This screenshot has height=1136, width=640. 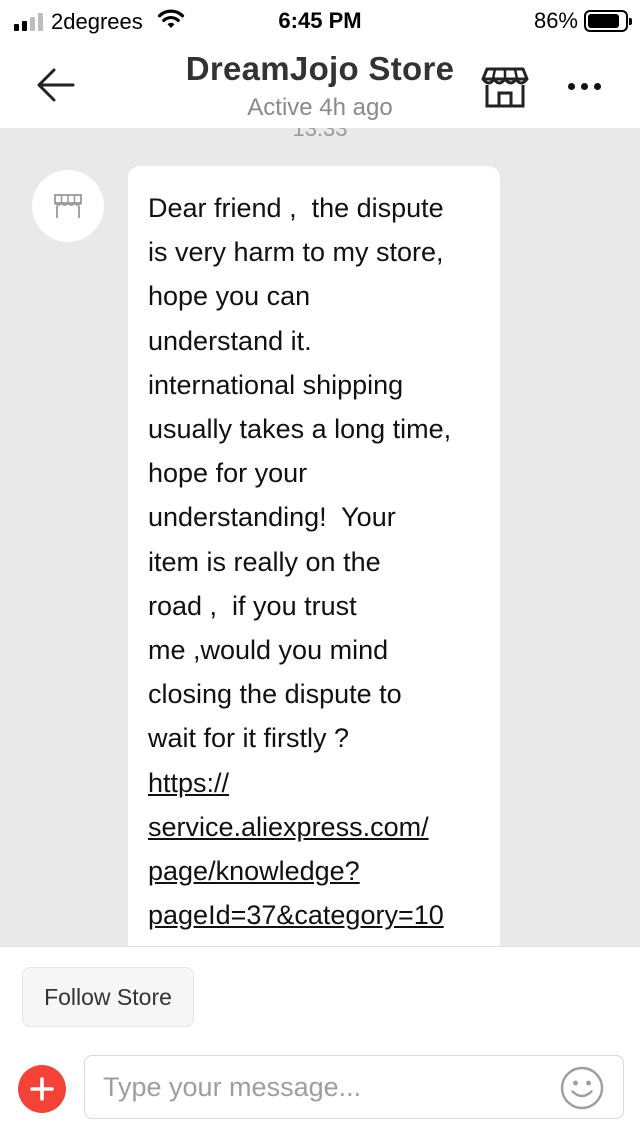 What do you see at coordinates (323, 1087) in the screenshot?
I see `message-input` at bounding box center [323, 1087].